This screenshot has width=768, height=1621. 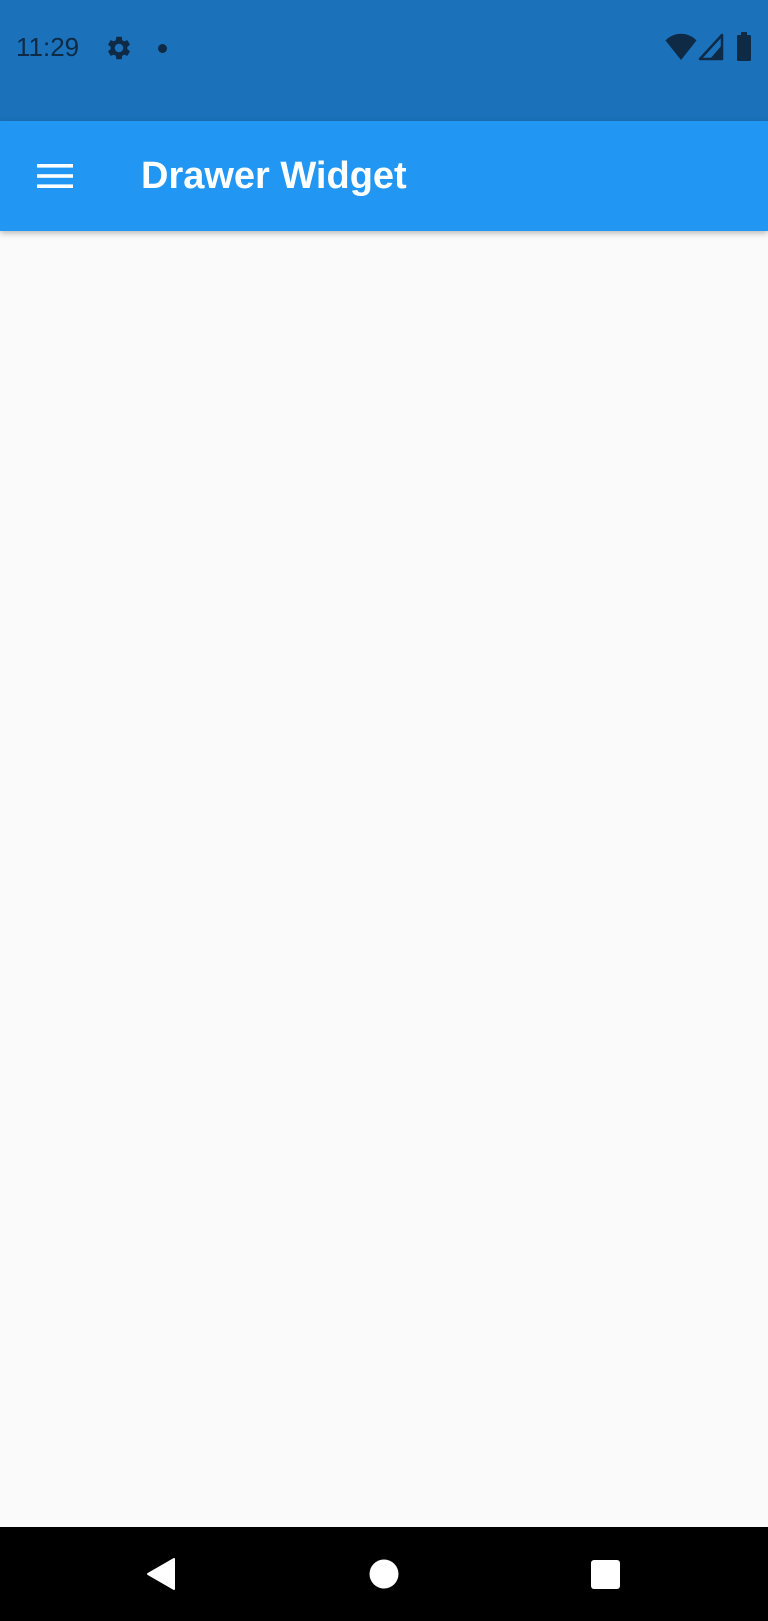 I want to click on home-button, so click(x=384, y=1574).